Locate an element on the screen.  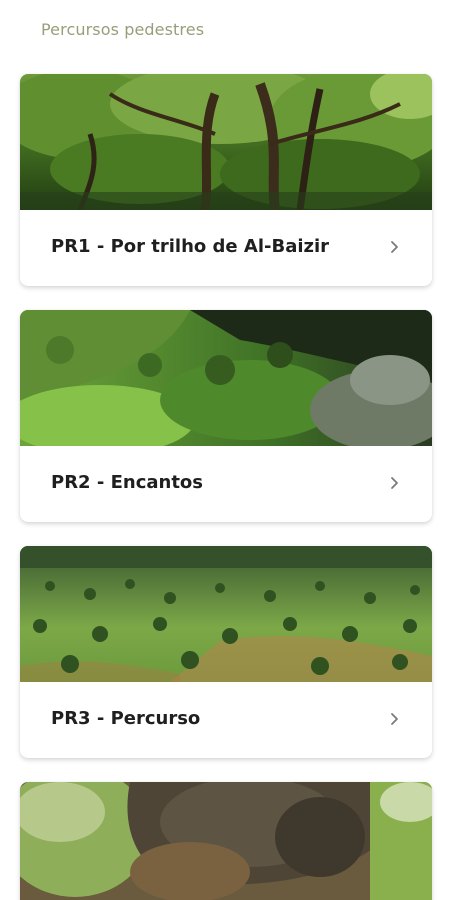
trail-title: PR1 - Por trilho de Al-Baizir is located at coordinates (190, 246).